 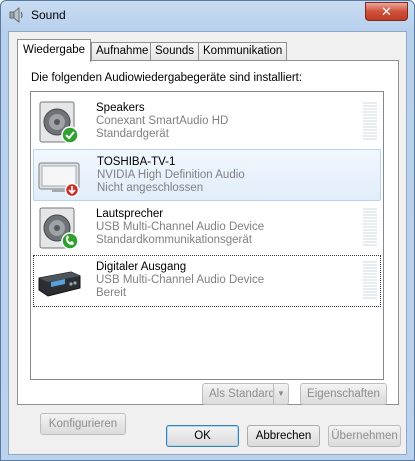 What do you see at coordinates (59, 228) in the screenshot?
I see `speaker-communication-icon` at bounding box center [59, 228].